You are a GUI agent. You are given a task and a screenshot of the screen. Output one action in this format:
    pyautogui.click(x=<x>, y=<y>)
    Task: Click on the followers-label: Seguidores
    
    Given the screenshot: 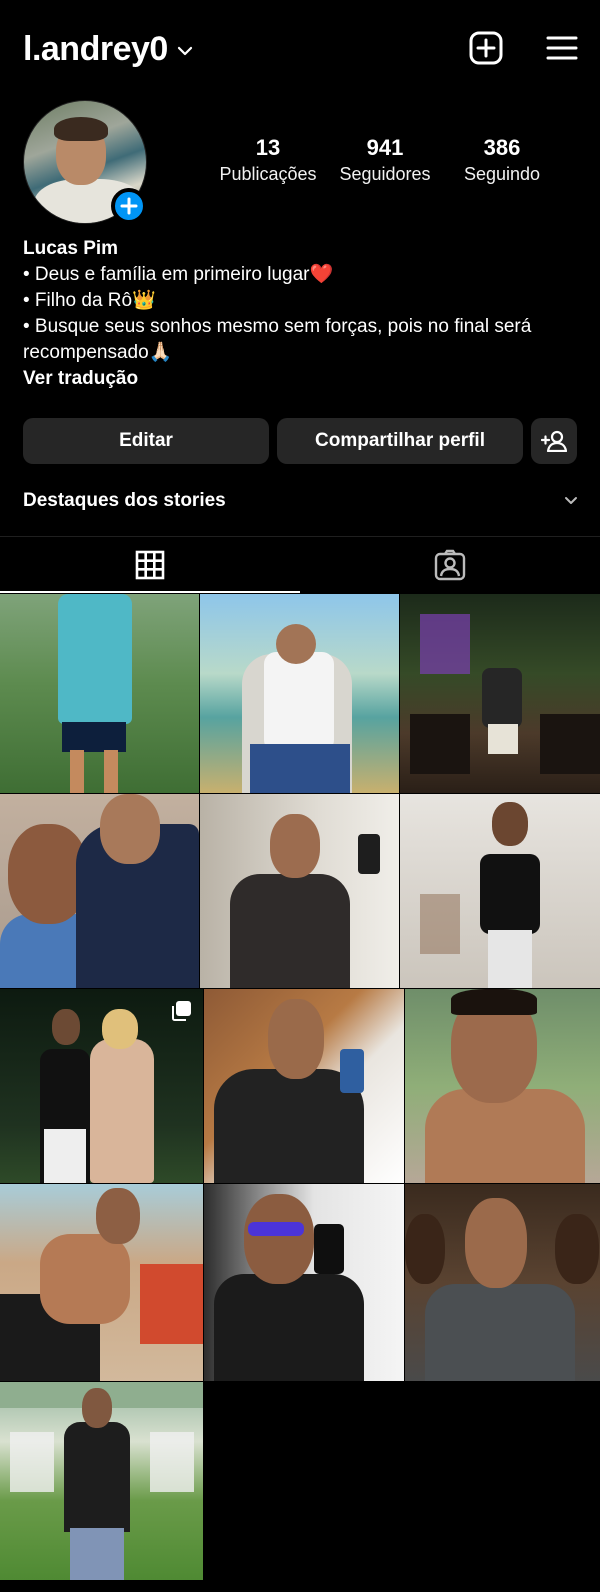 What is the action you would take?
    pyautogui.click(x=385, y=174)
    